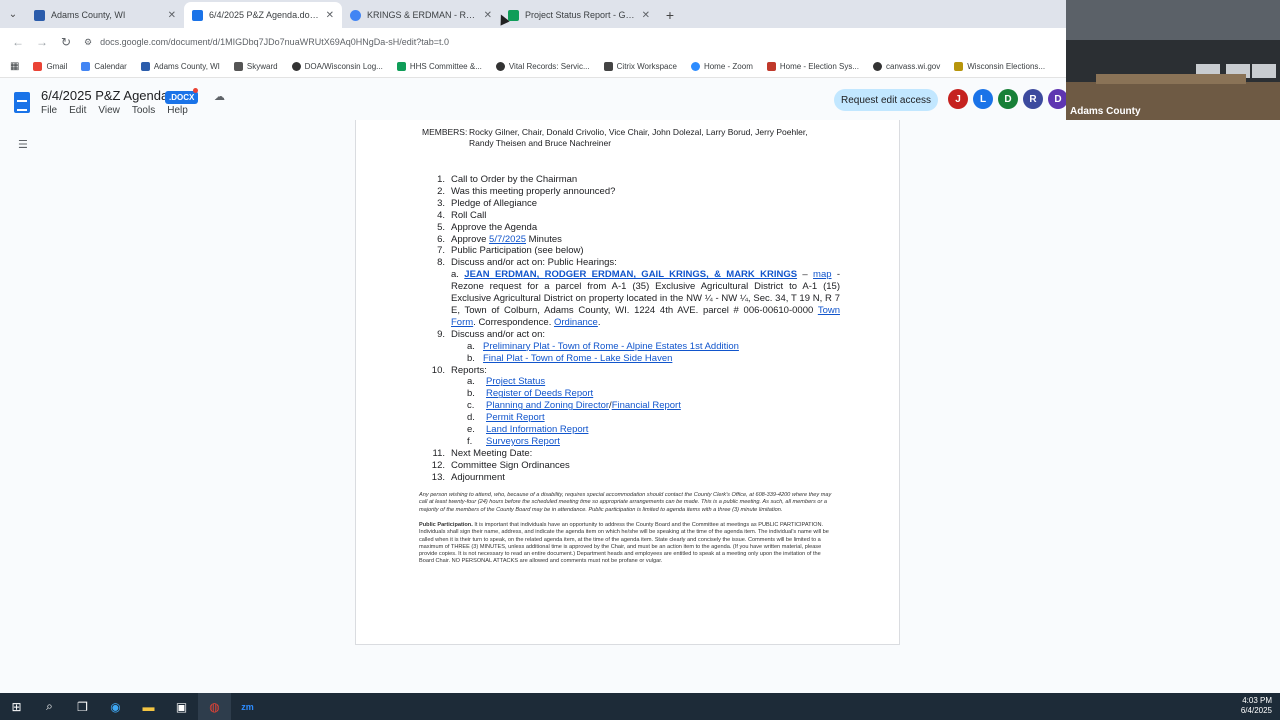 This screenshot has width=1280, height=720. Describe the element at coordinates (143, 110) in the screenshot. I see `menu-tools: Tools` at that location.